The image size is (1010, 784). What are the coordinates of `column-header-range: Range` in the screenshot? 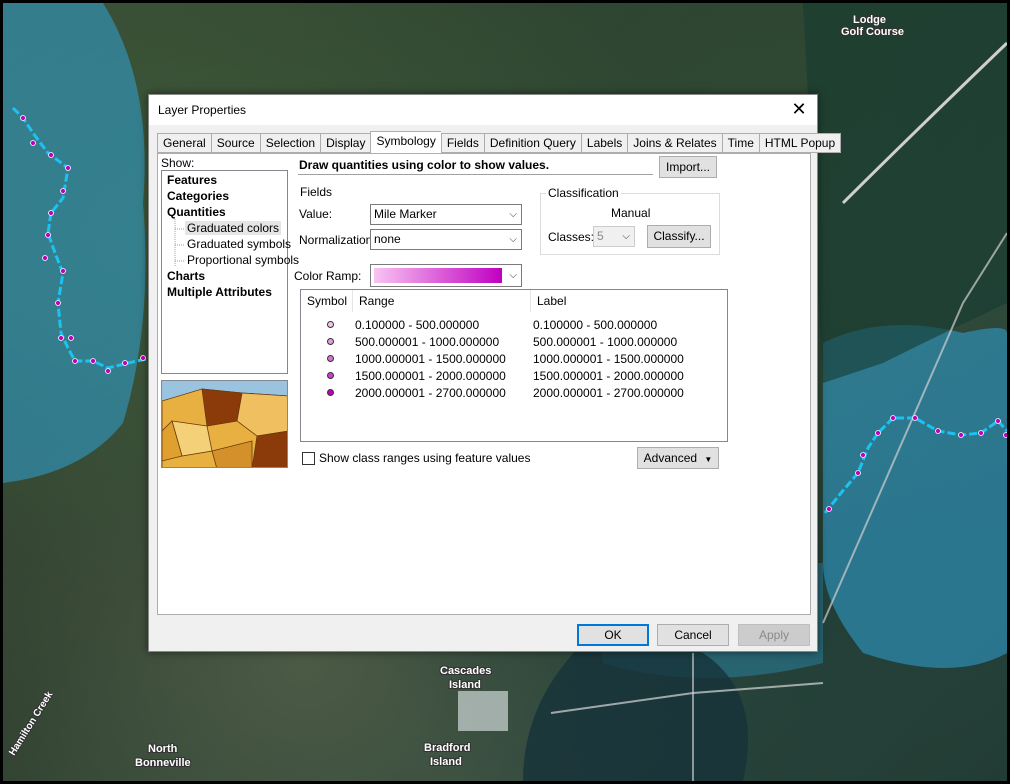 It's located at (442, 301).